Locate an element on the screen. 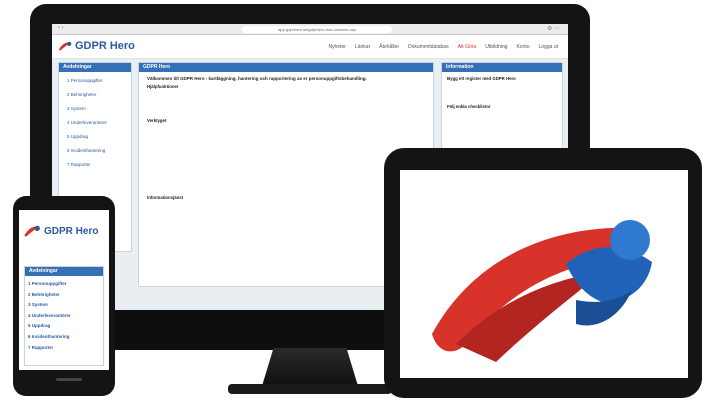  main-panel-header: GDPR Hero is located at coordinates (286, 67).